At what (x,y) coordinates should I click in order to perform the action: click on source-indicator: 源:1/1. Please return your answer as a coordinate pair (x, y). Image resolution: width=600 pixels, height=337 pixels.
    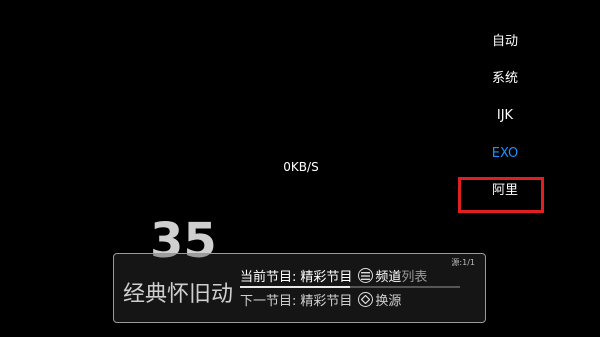
    Looking at the image, I should click on (463, 262).